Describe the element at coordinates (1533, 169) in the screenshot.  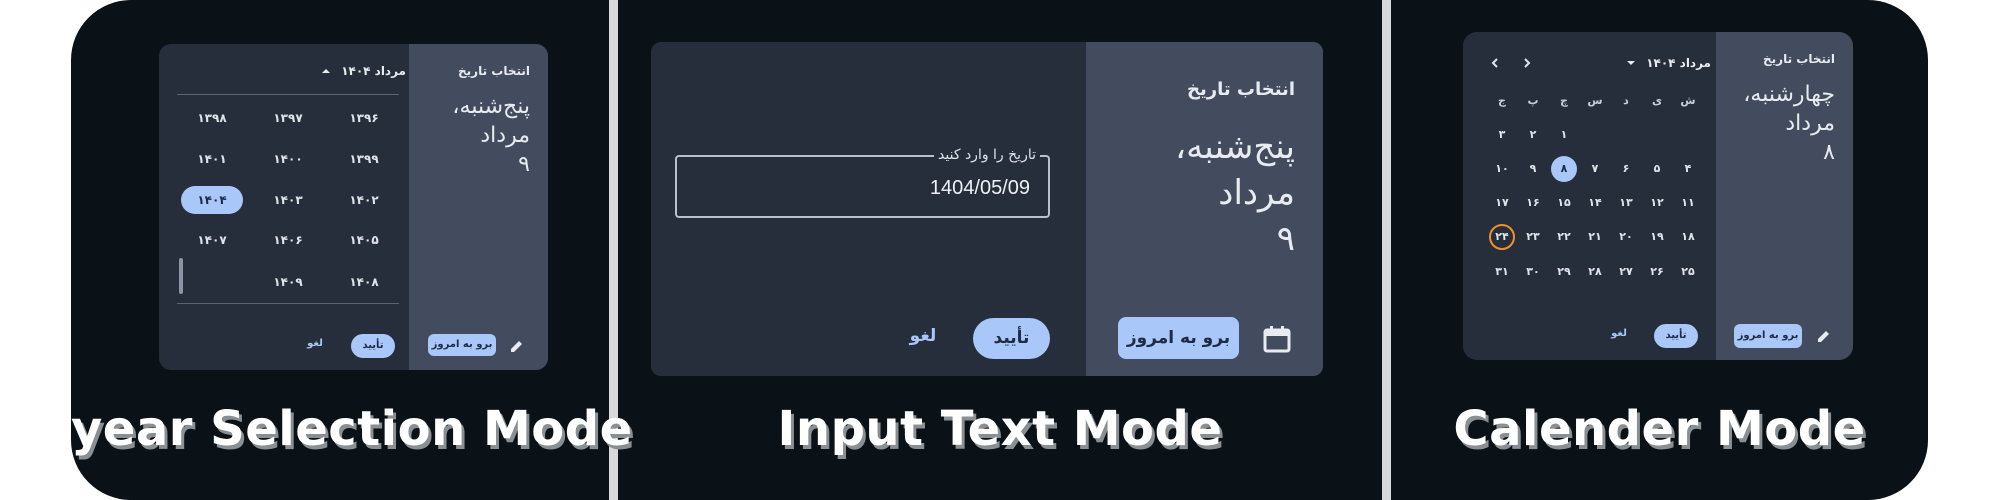
I see `day-cell: ۹` at that location.